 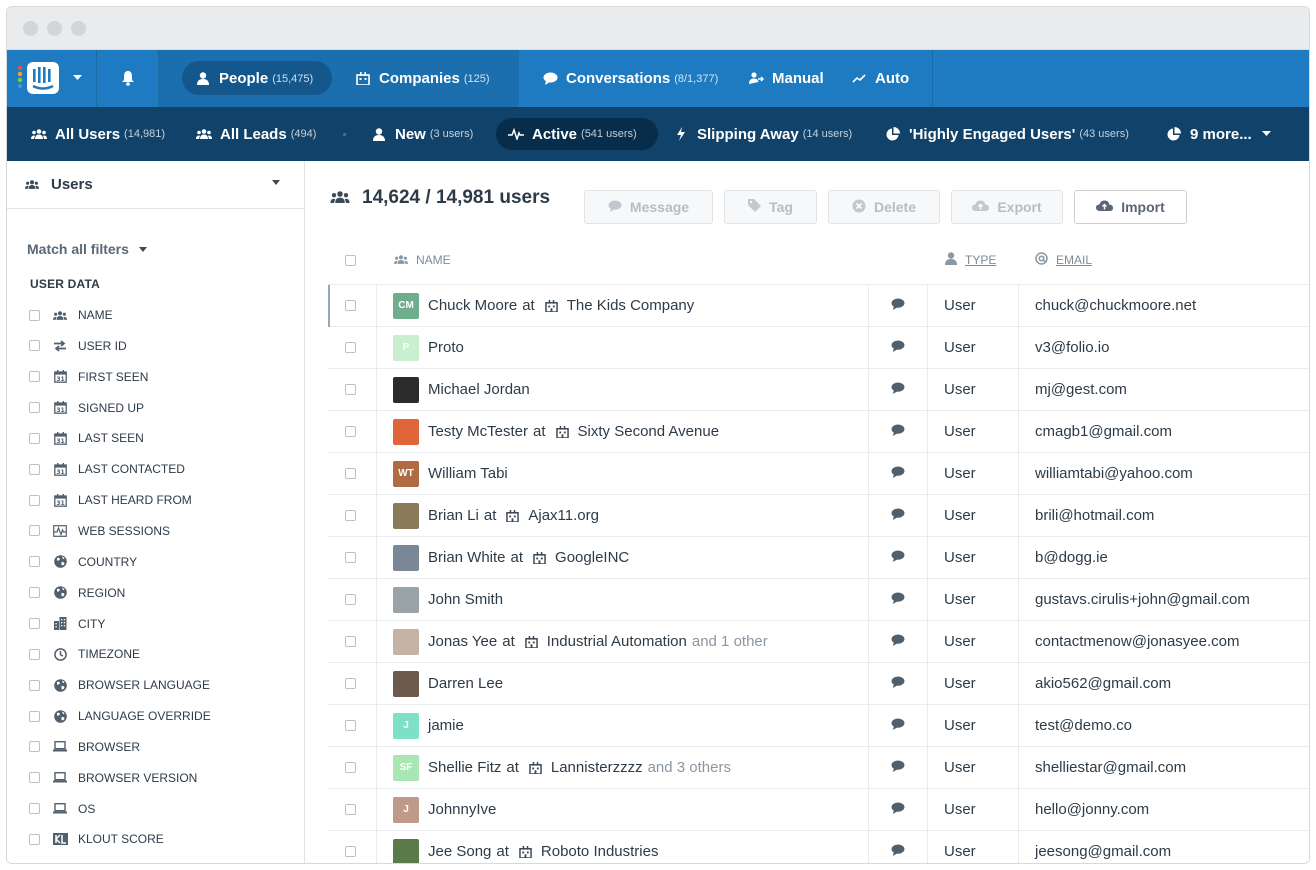 What do you see at coordinates (818, 684) in the screenshot?
I see `table-row: Darren Lee User akio562@gmail.com` at bounding box center [818, 684].